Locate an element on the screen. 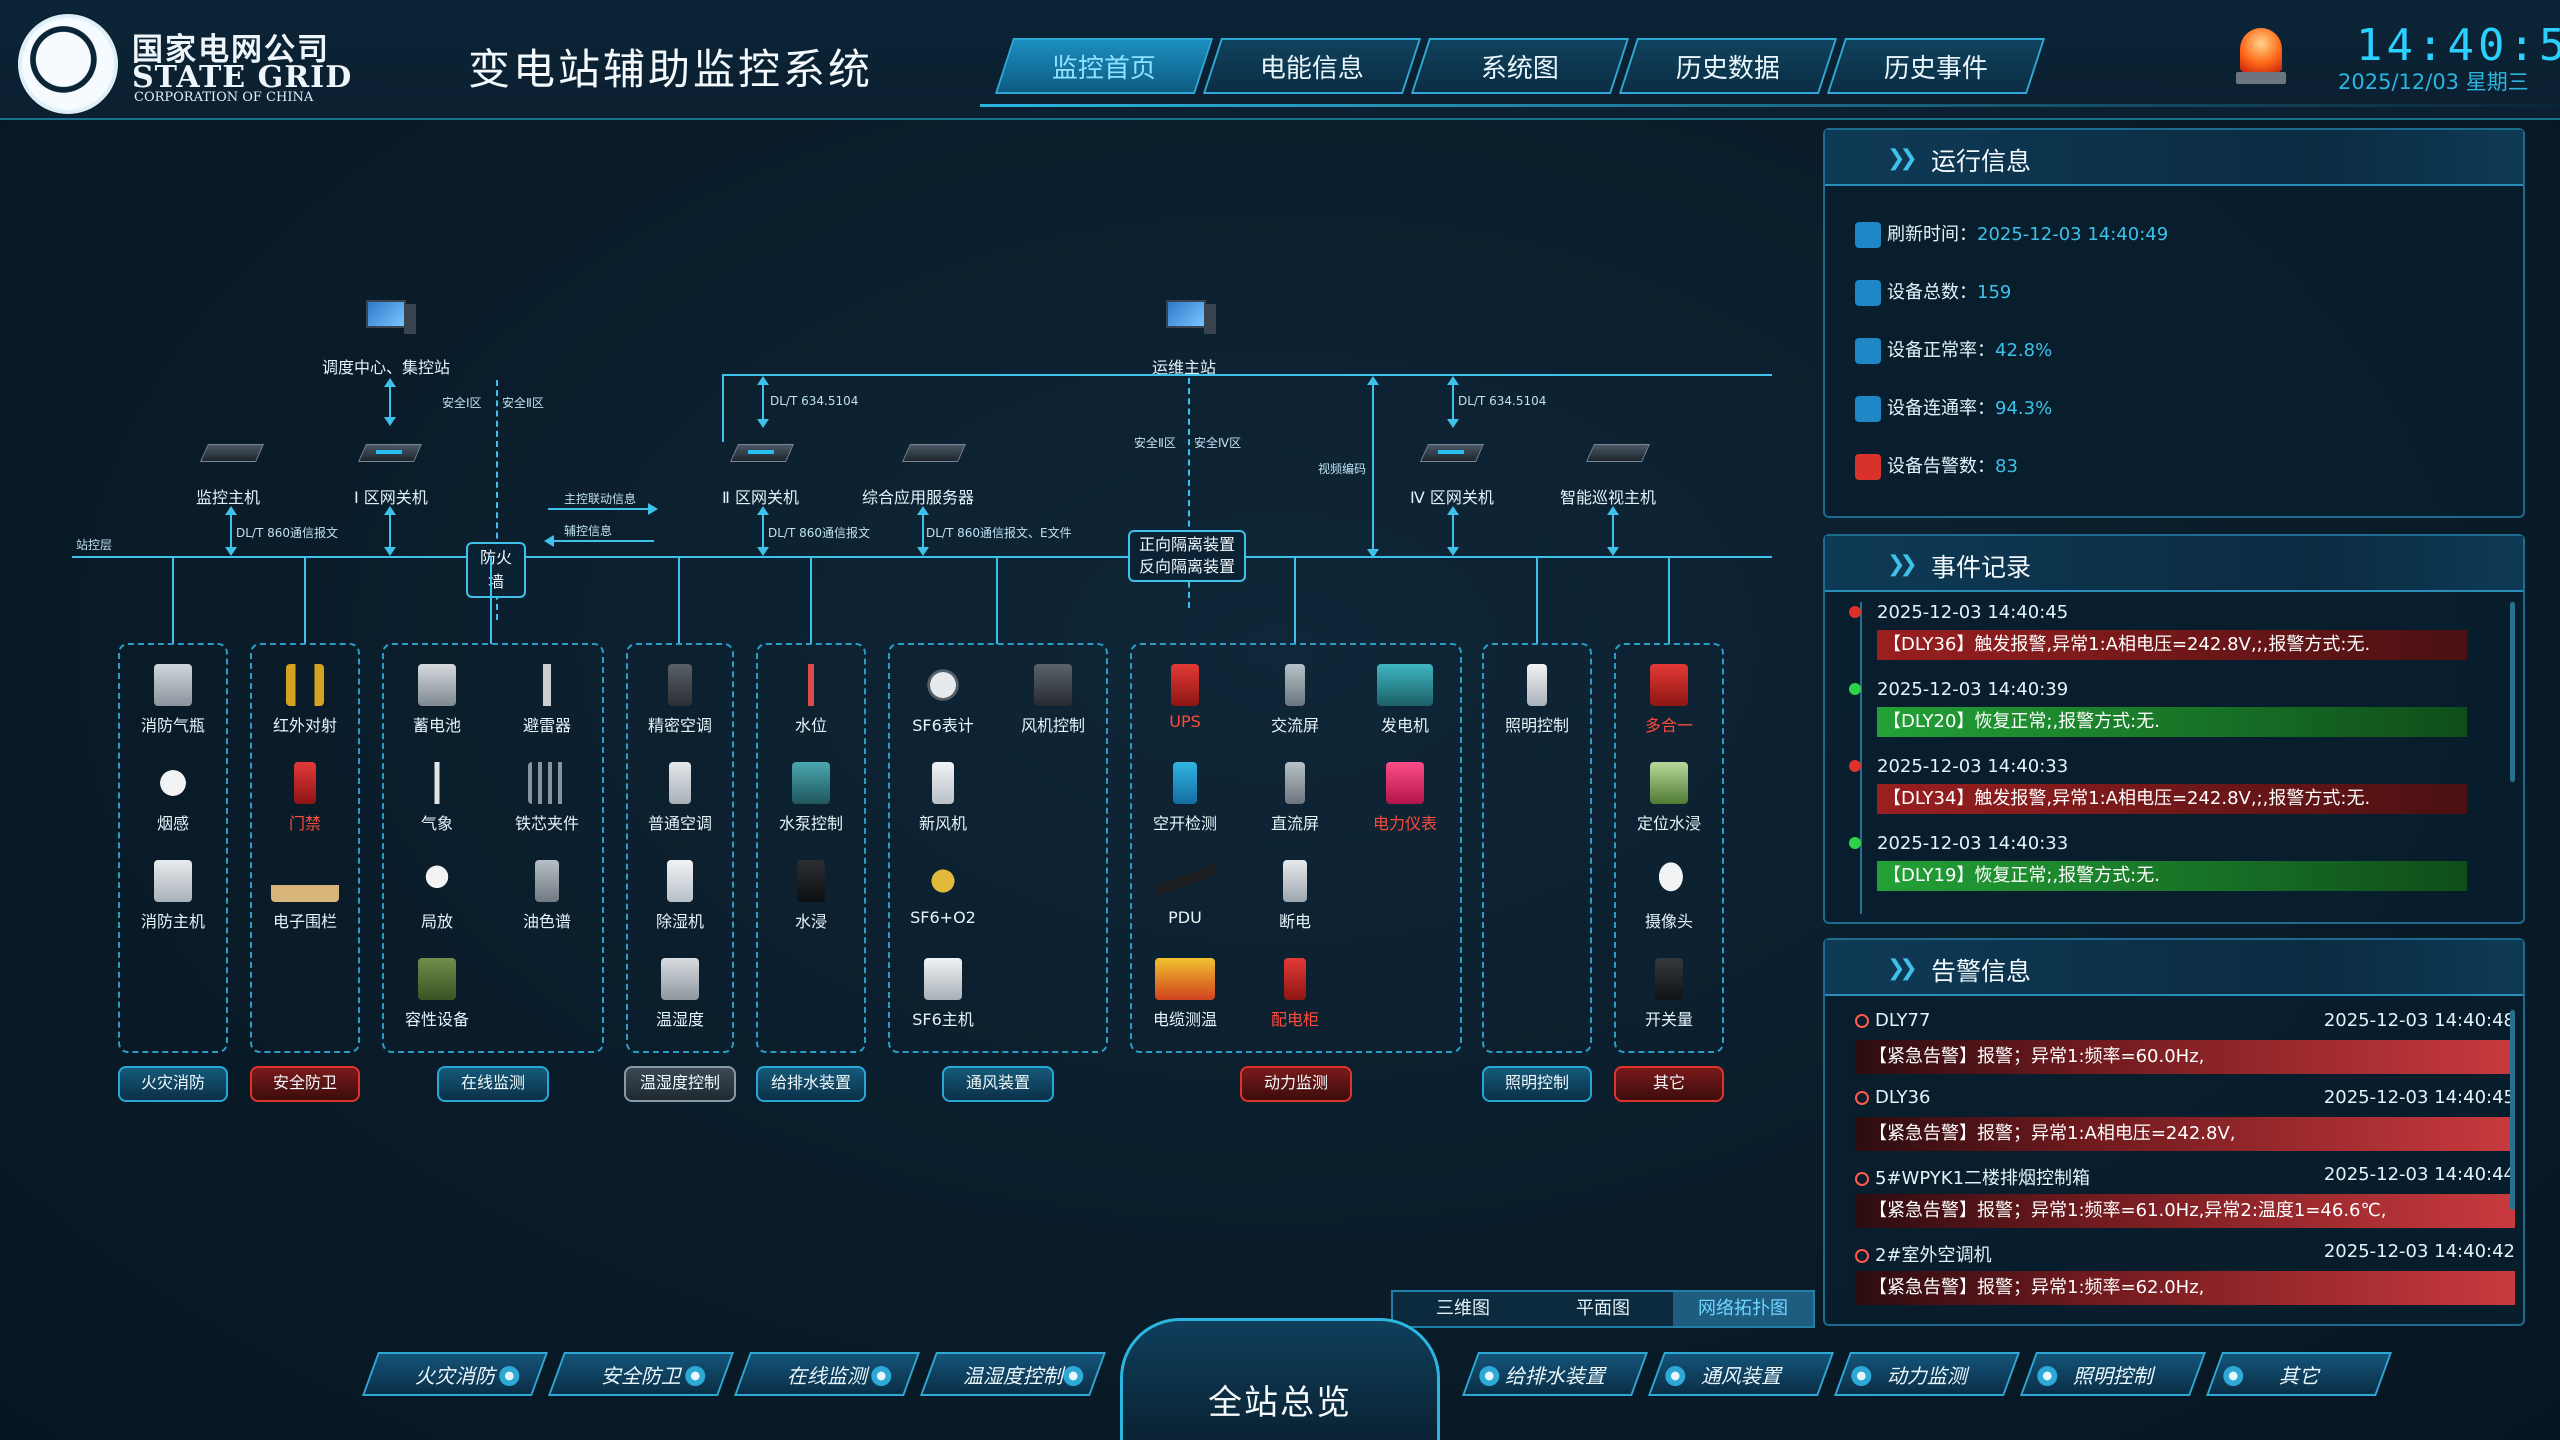 The height and width of the screenshot is (1440, 2560). device-item: 消防气瓶 is located at coordinates (173, 700).